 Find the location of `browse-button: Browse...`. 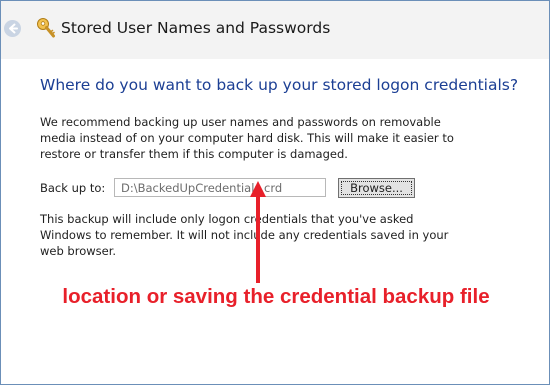

browse-button: Browse... is located at coordinates (376, 188).